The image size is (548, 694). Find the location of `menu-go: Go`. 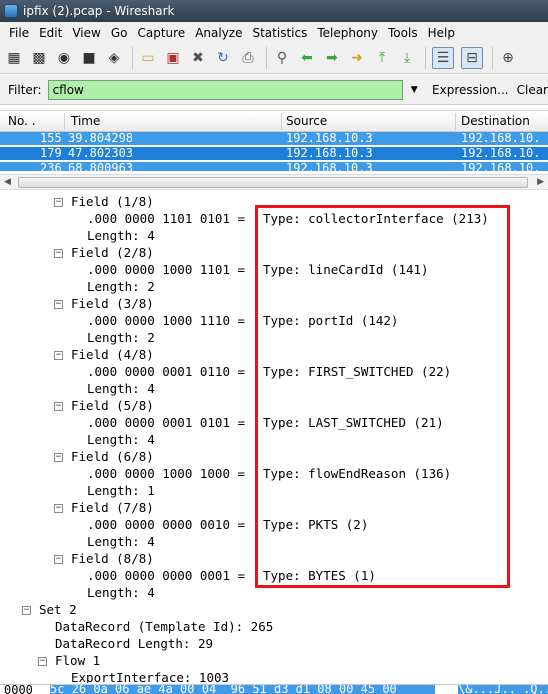

menu-go: Go is located at coordinates (119, 33).